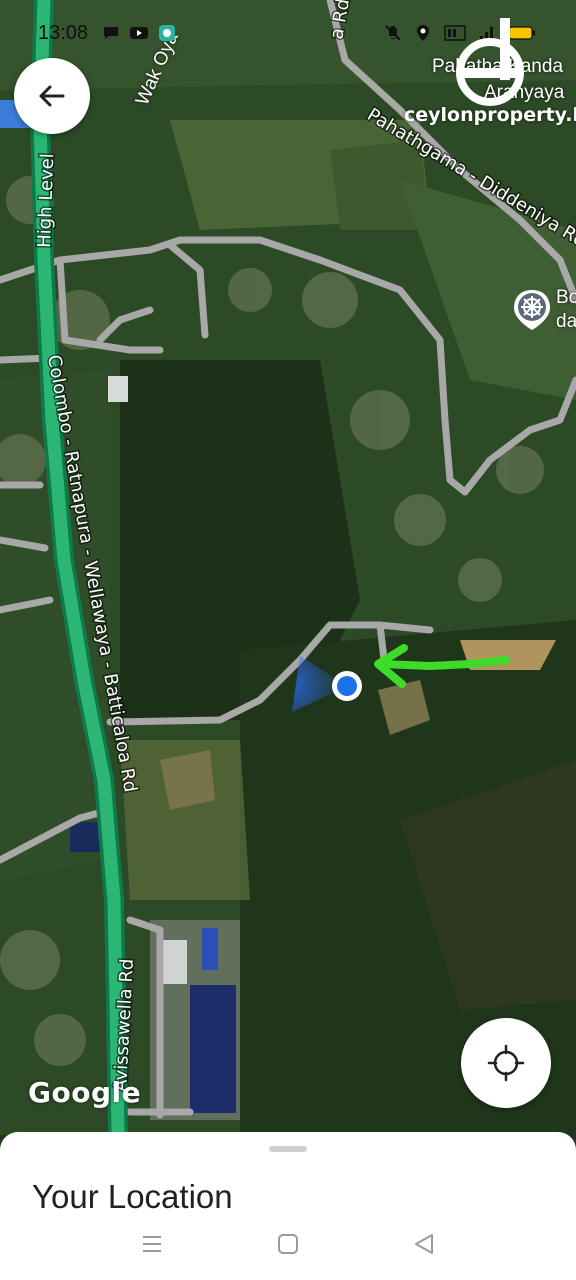  I want to click on system-nav-bar, so click(288, 1245).